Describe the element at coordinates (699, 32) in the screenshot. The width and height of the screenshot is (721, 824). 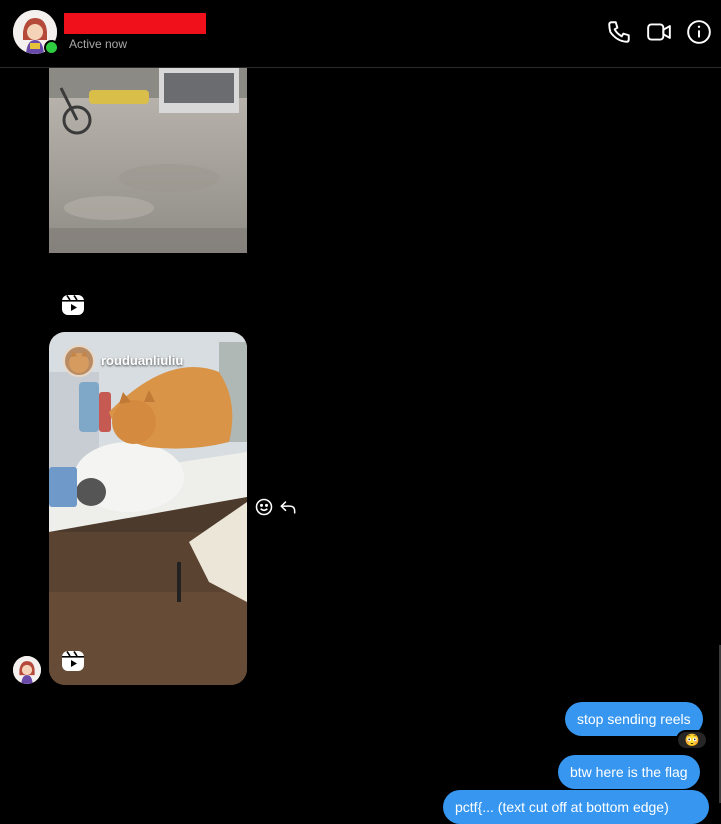
I see `info-icon` at that location.